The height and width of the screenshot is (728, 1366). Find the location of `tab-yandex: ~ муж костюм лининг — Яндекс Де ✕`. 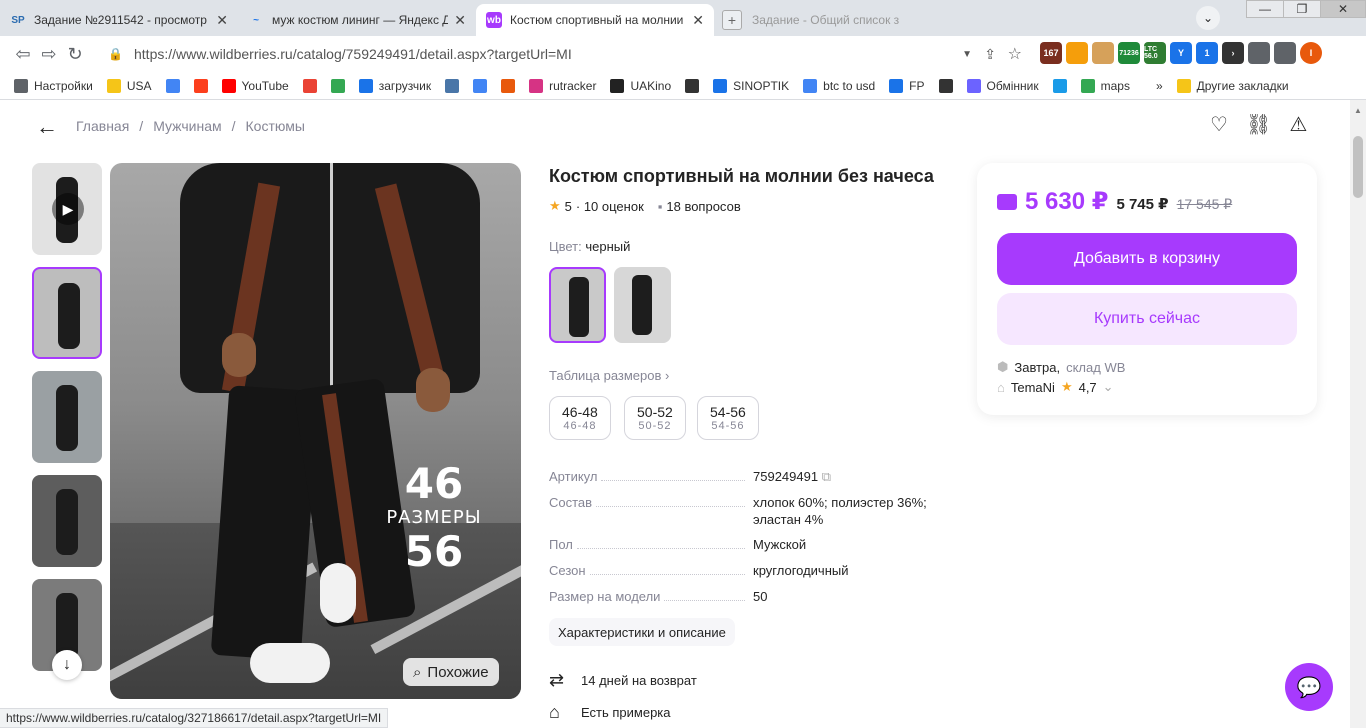

tab-yandex: ~ муж костюм лининг — Яндекс Де ✕ is located at coordinates (357, 20).